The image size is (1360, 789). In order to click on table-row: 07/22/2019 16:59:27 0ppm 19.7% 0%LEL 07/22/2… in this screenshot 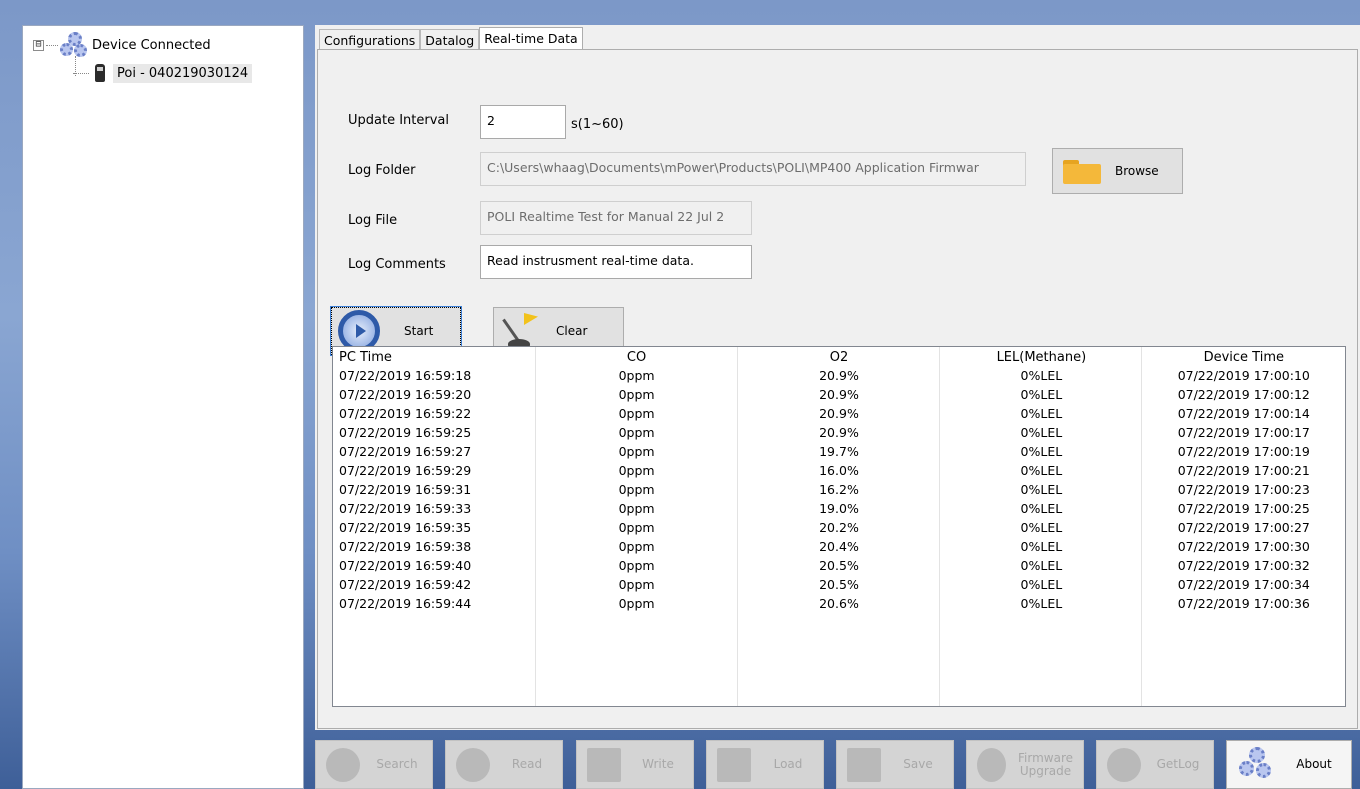, I will do `click(839, 451)`.